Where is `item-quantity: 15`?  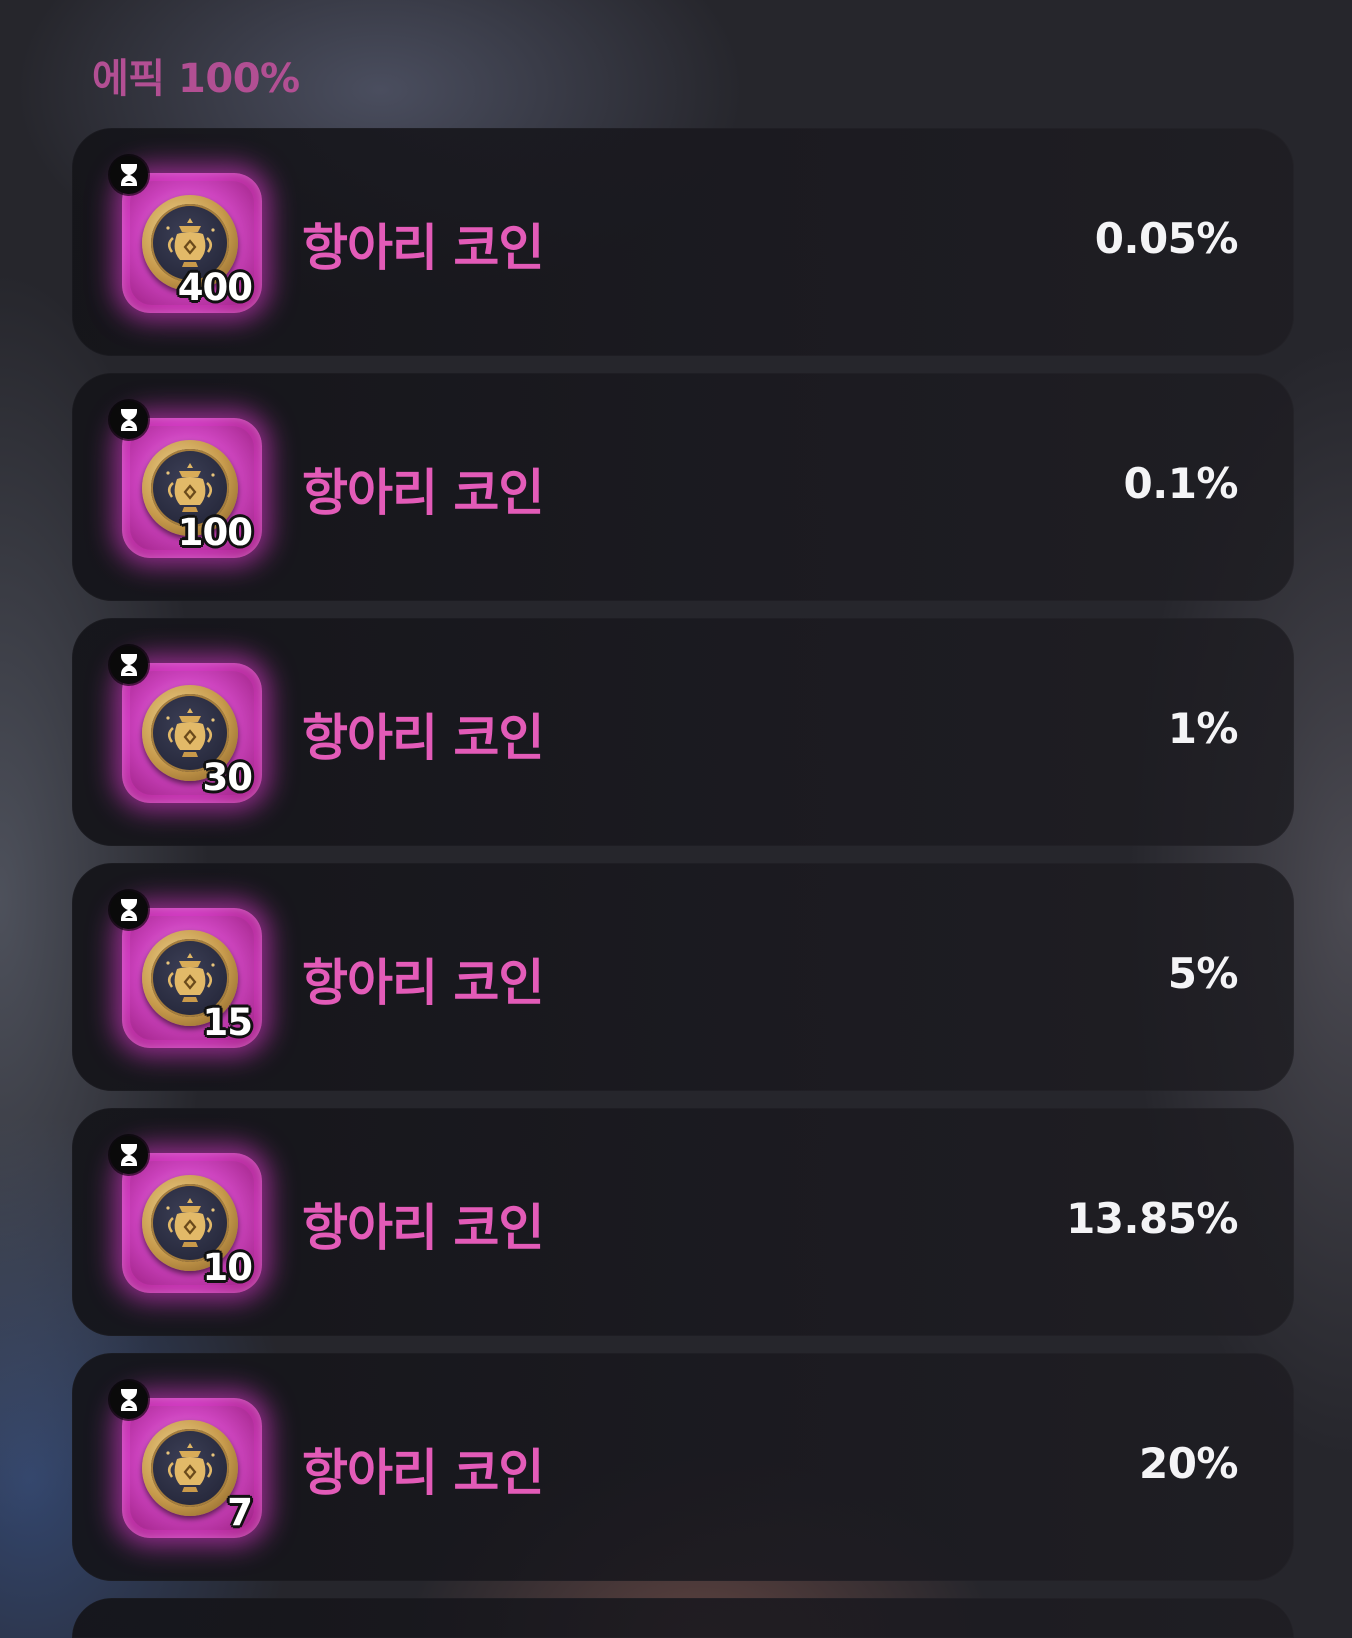 item-quantity: 15 is located at coordinates (227, 1022).